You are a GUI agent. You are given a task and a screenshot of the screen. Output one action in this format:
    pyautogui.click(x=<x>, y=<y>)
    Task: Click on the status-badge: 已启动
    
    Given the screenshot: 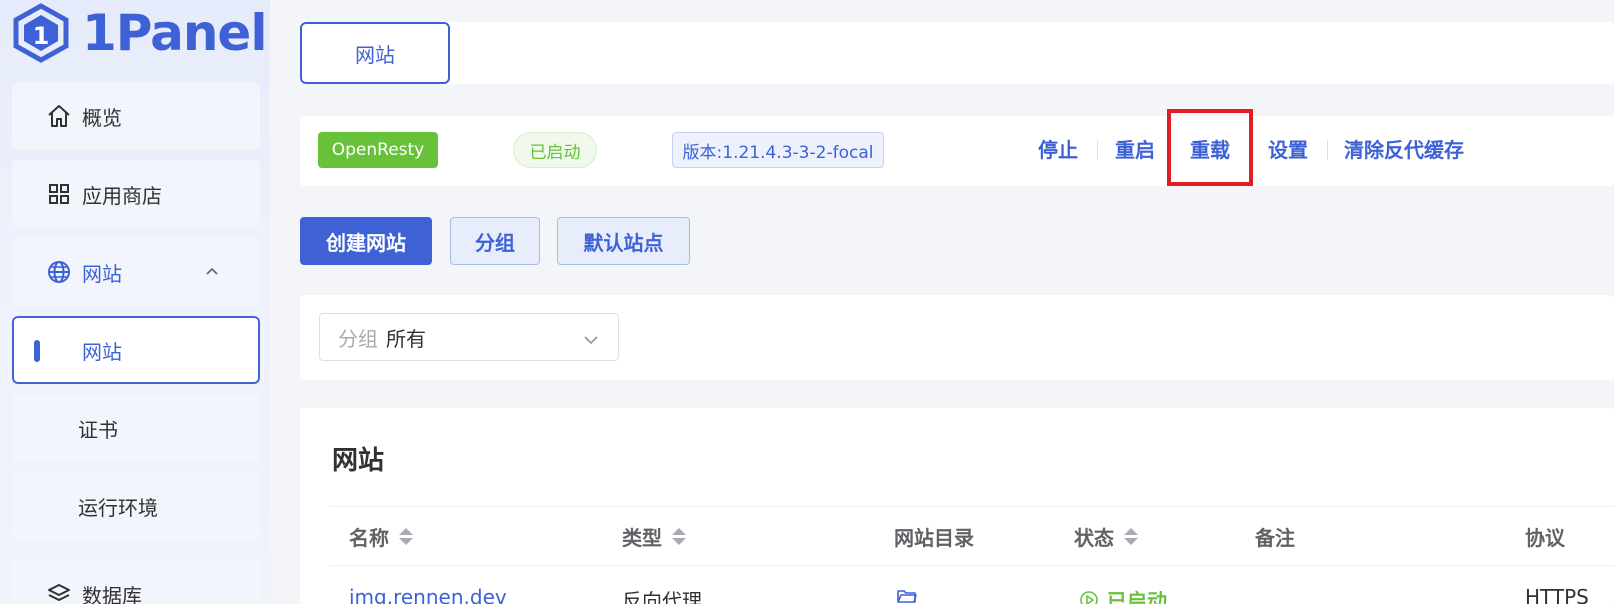 What is the action you would take?
    pyautogui.click(x=555, y=150)
    